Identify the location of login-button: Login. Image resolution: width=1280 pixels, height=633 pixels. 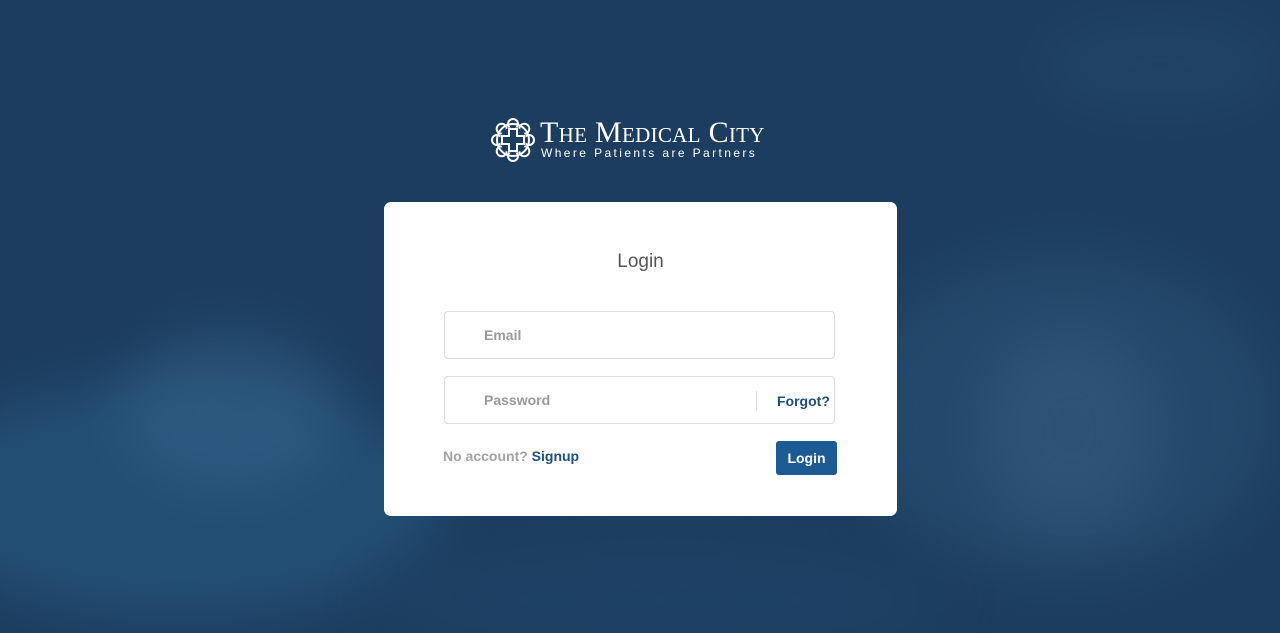
(806, 458).